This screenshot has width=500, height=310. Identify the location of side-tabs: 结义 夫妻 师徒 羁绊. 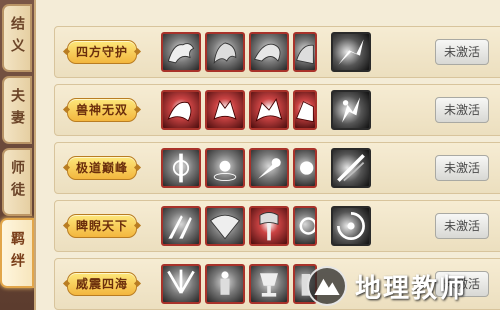
(18, 155).